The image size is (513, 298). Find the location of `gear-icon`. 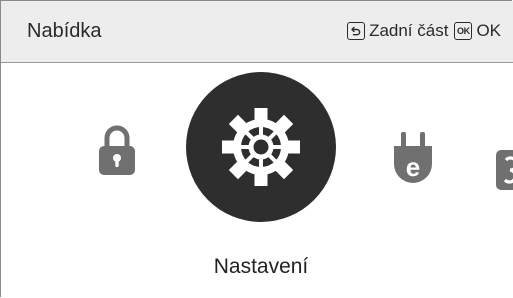

gear-icon is located at coordinates (261, 147).